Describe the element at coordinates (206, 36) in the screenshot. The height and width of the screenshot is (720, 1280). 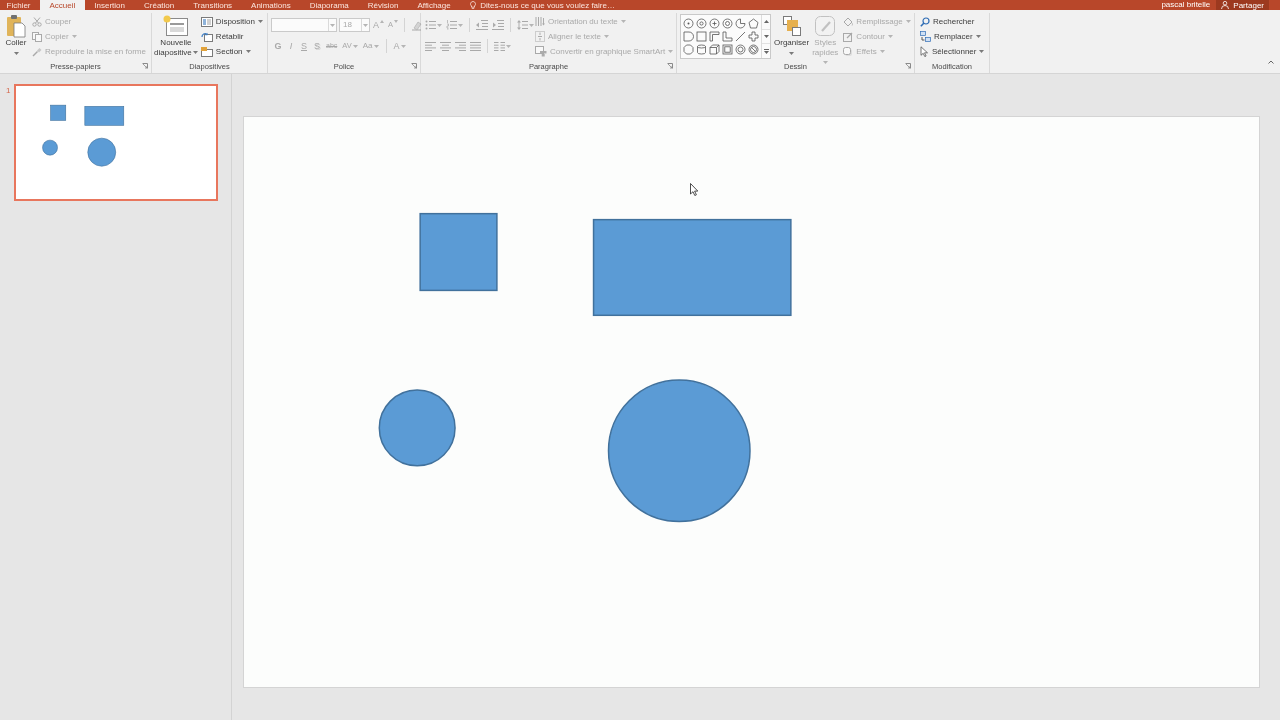
I see `reset-icon` at that location.